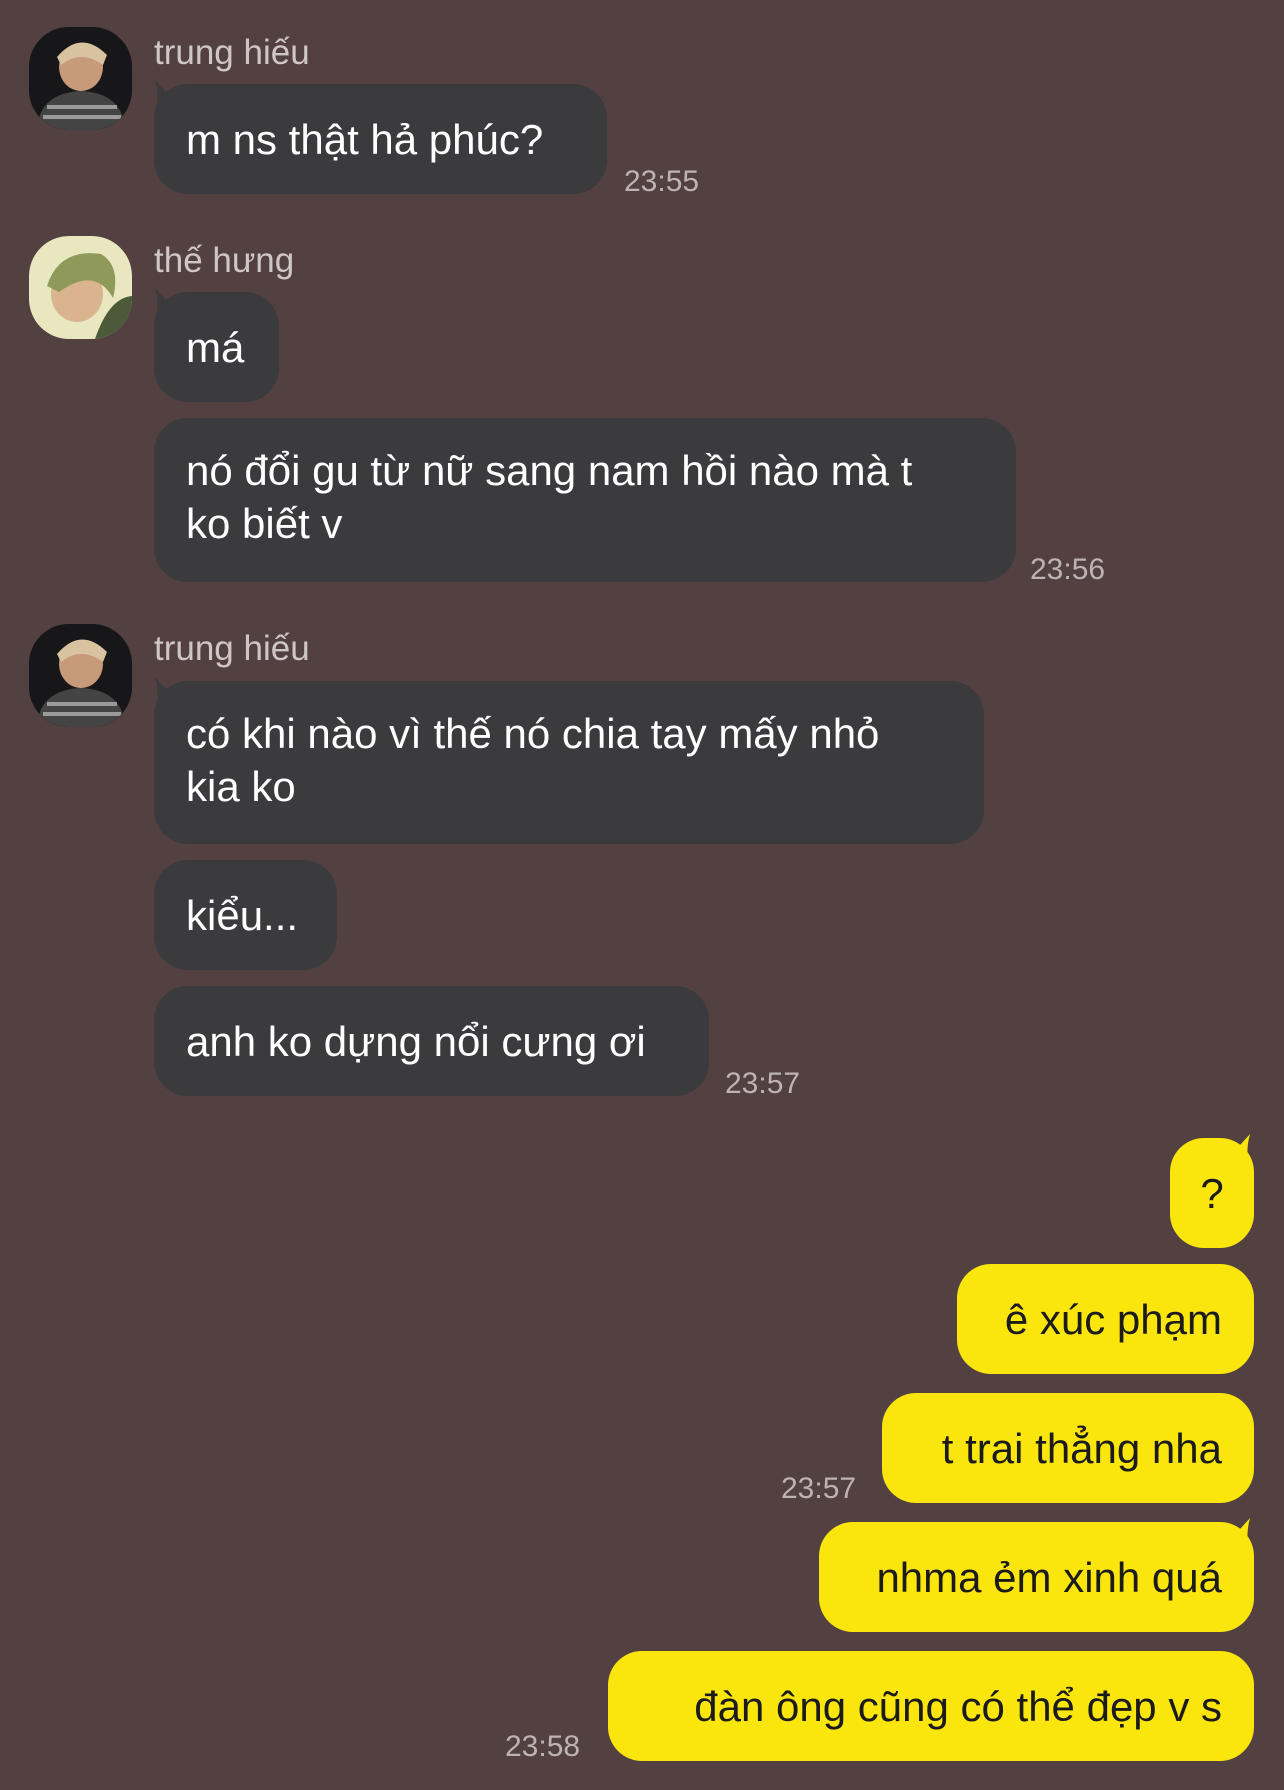 This screenshot has width=1284, height=1790. I want to click on message-text-line: kia ko, so click(241, 786).